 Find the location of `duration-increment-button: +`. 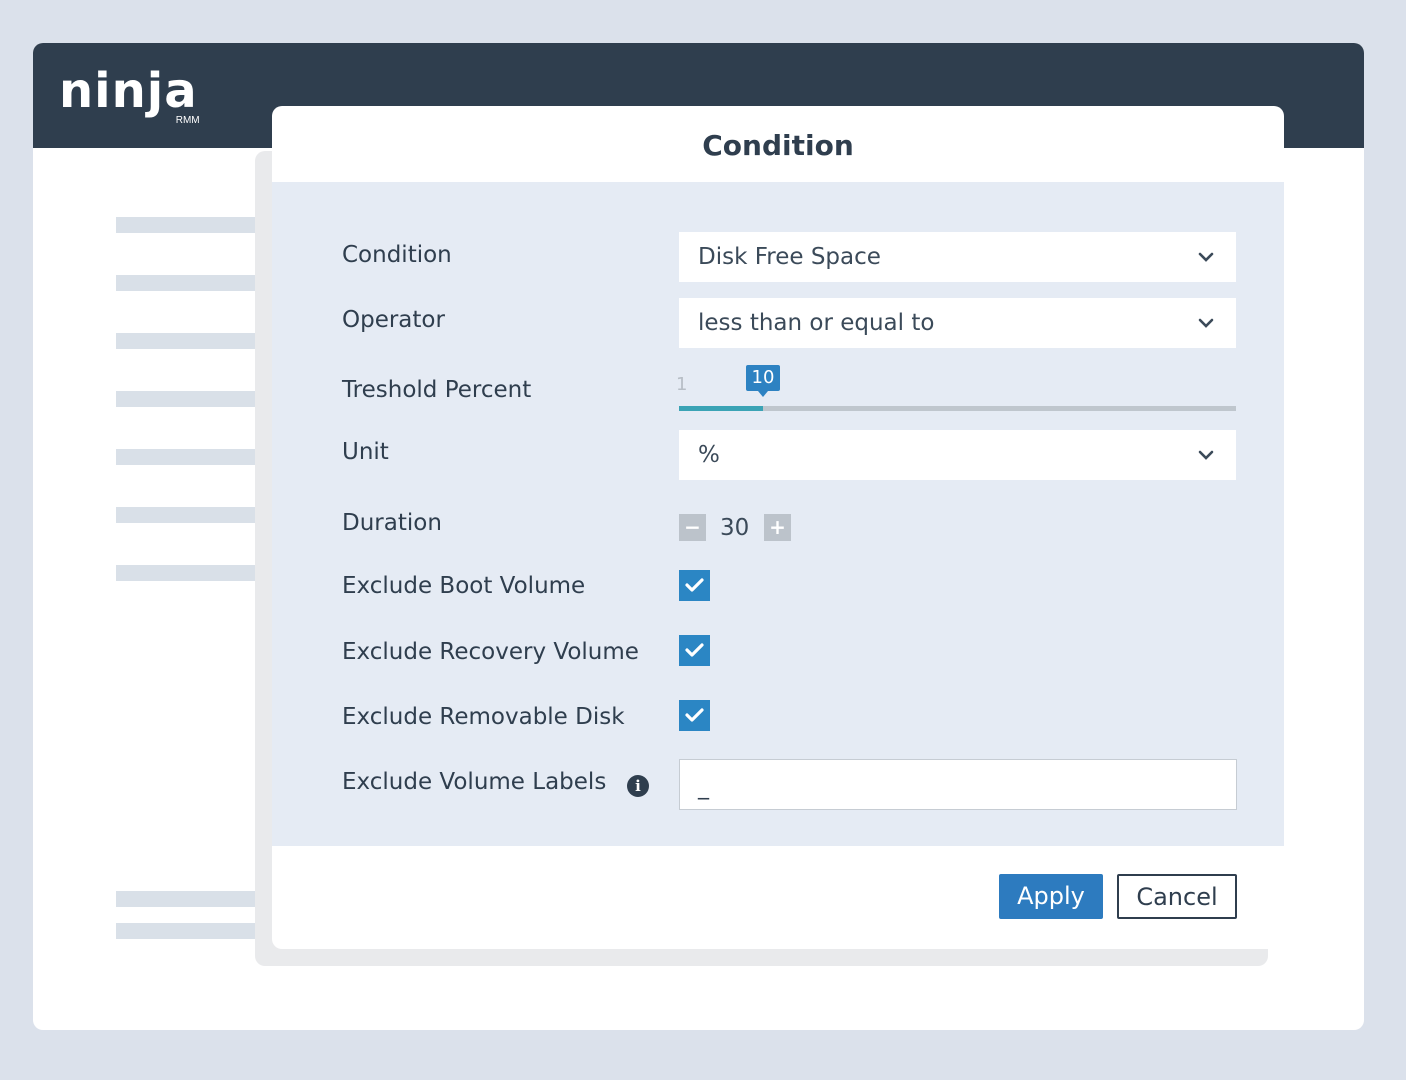

duration-increment-button: + is located at coordinates (777, 527).